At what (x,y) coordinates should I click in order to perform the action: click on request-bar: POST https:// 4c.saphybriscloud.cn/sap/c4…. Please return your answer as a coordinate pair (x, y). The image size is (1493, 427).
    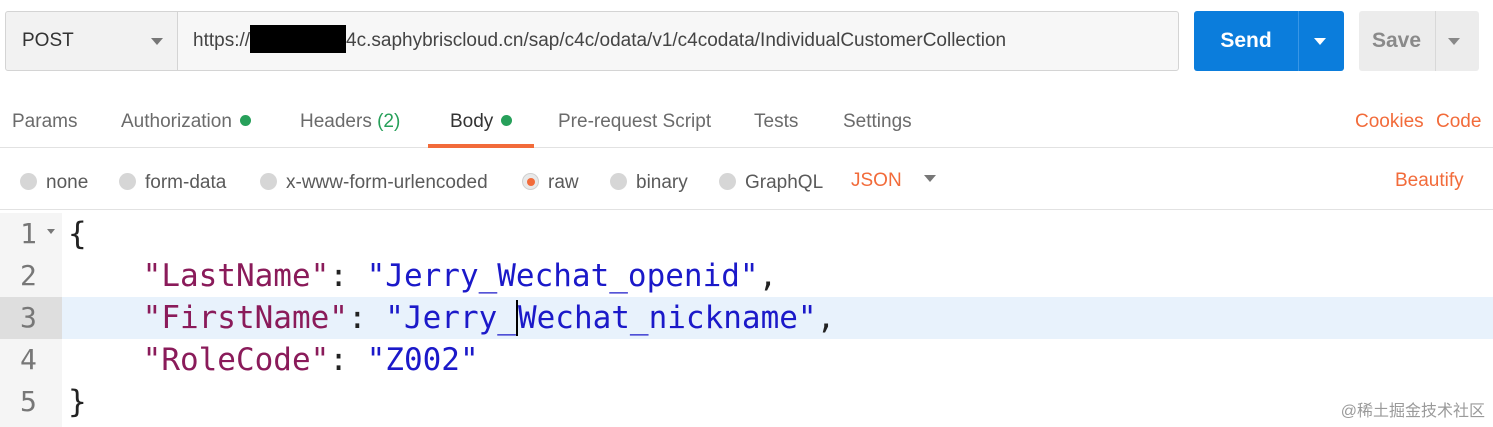
    Looking at the image, I should click on (742, 41).